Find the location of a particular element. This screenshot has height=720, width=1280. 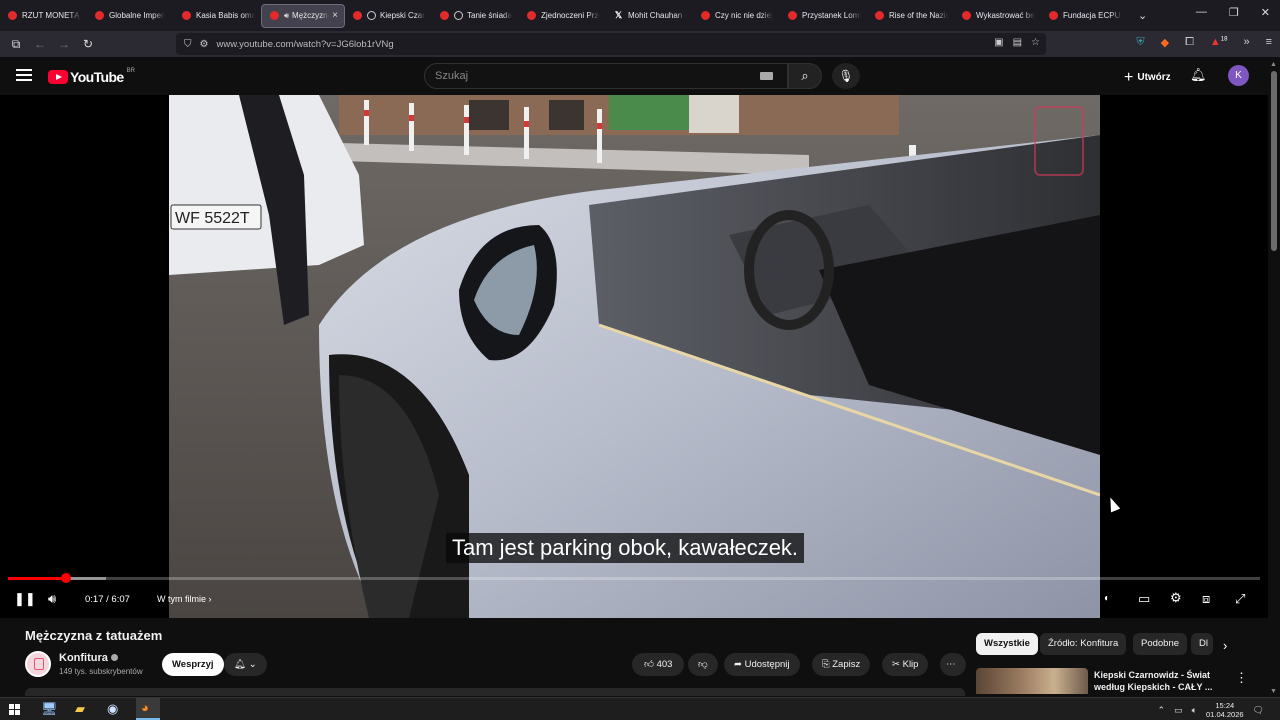

firefox-taskbar-button: ◕ is located at coordinates (148, 709).